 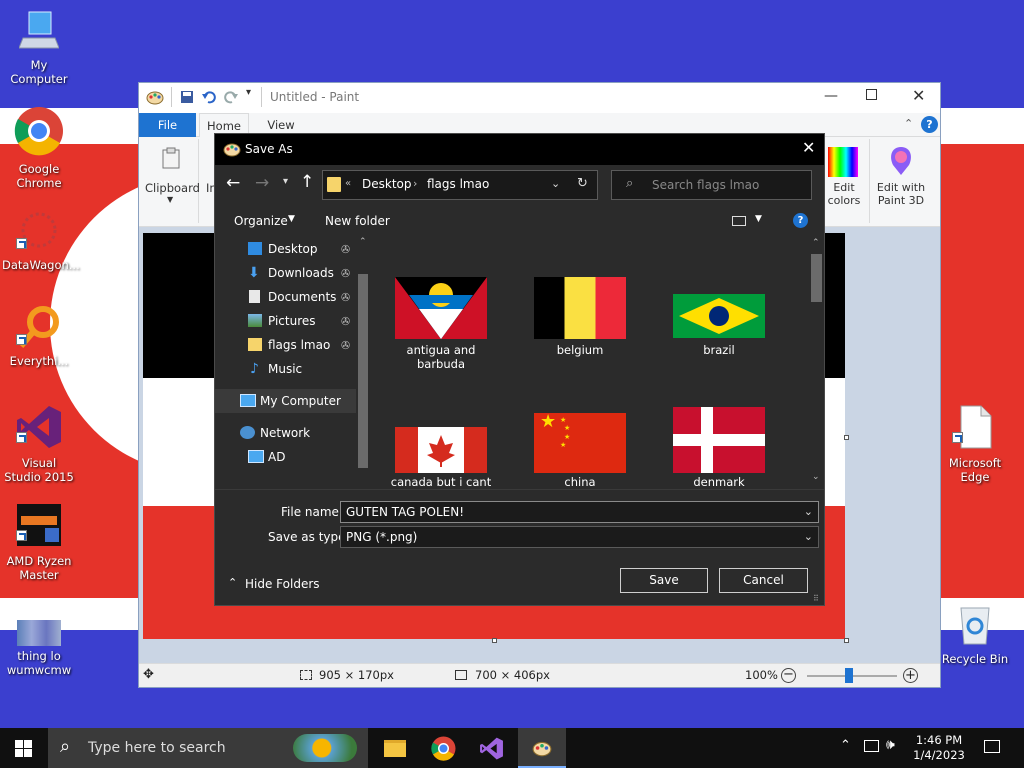 I want to click on nav-item-downloads: ⬇ Downloads ✇, so click(x=292, y=273).